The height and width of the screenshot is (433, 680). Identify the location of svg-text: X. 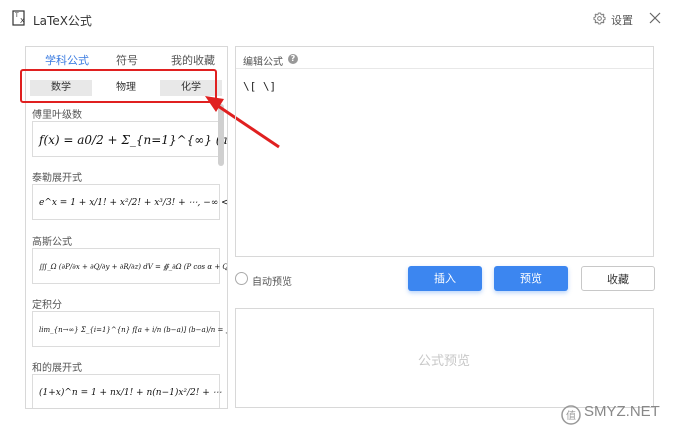
(22, 21).